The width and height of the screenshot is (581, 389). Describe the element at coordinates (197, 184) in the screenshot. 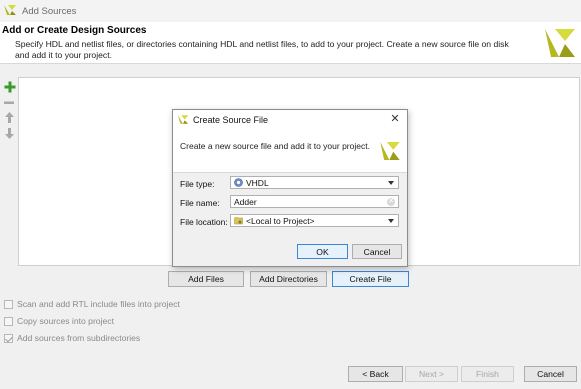

I see `file-type-label: File type:` at that location.